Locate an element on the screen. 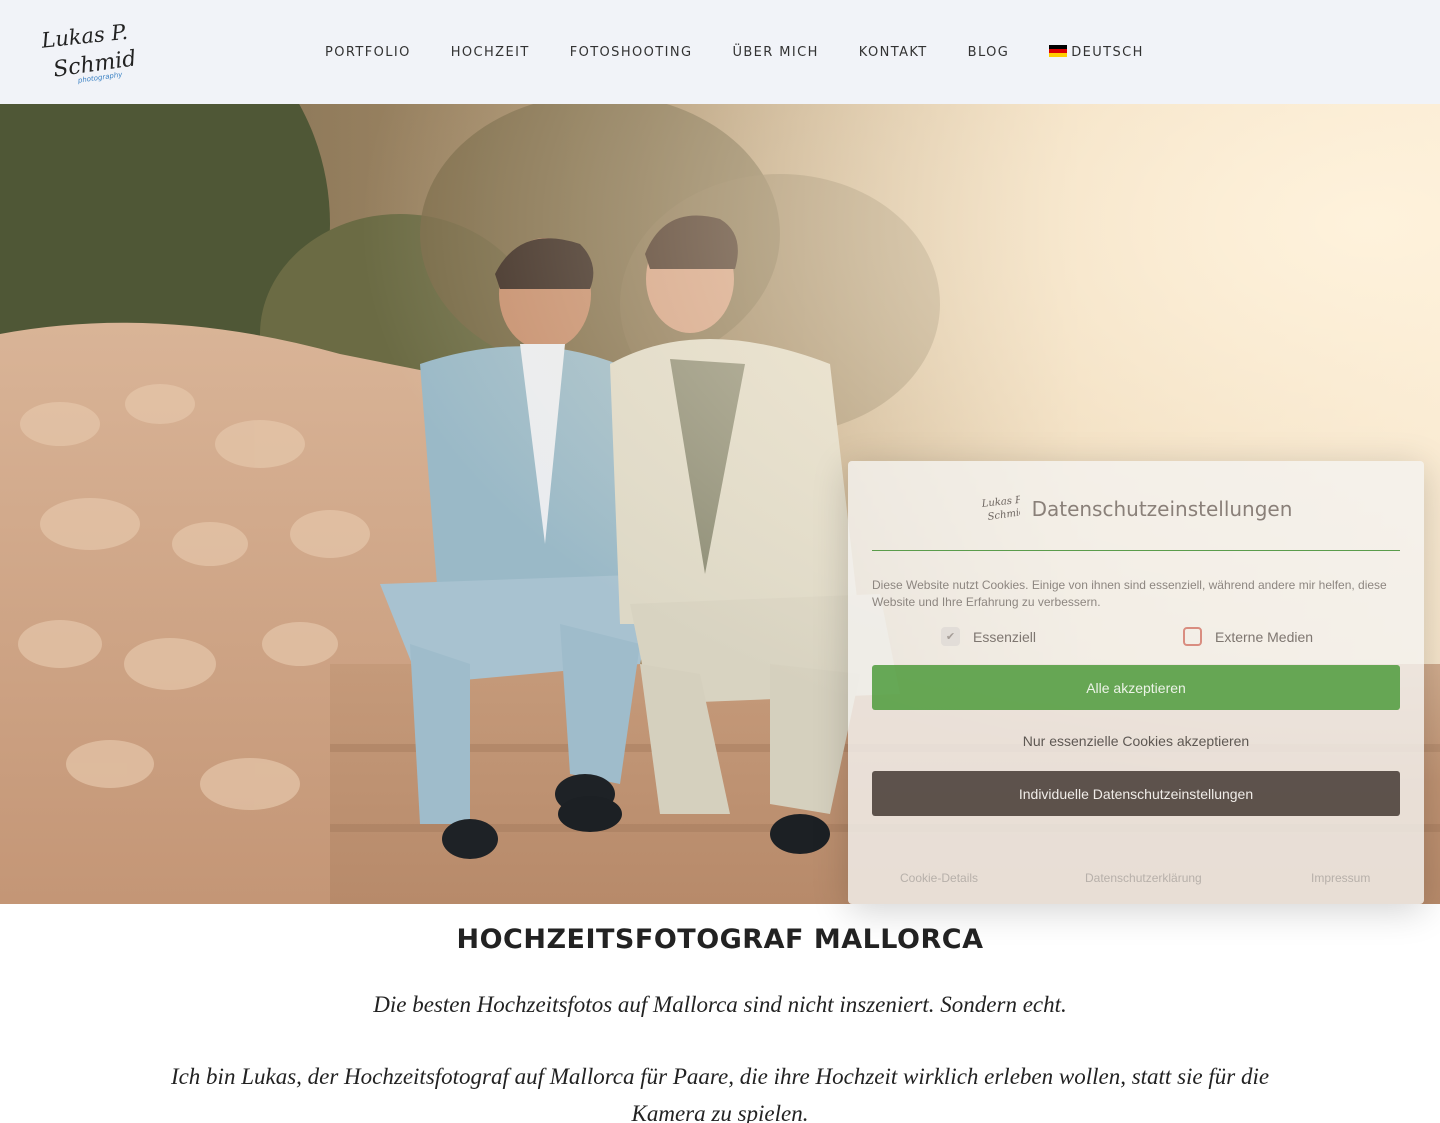 The image size is (1440, 1123). nav-label: FOTOSHOOTING is located at coordinates (631, 52).